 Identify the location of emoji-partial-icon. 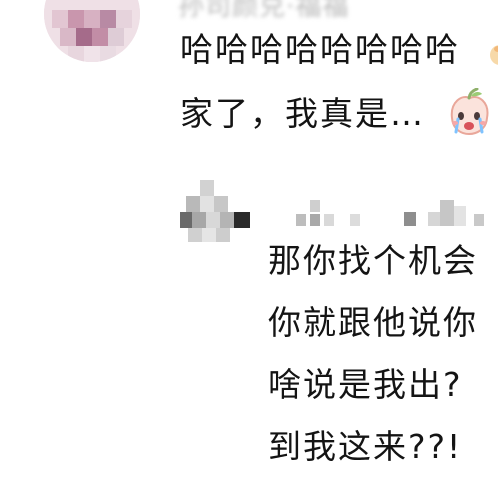
(494, 55).